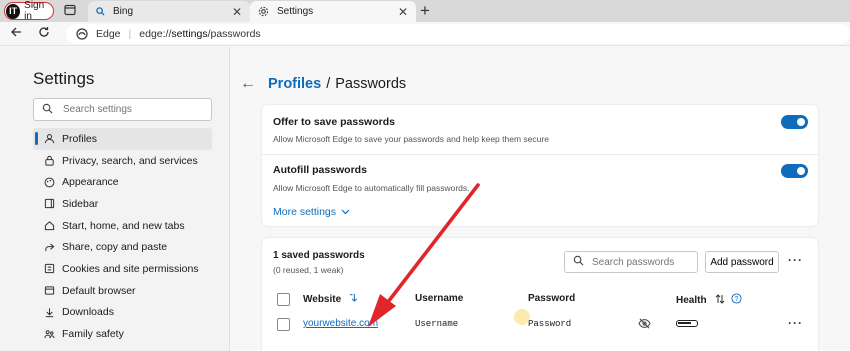  Describe the element at coordinates (334, 122) in the screenshot. I see `offer-to-save-title: Offer to save passwords` at that location.